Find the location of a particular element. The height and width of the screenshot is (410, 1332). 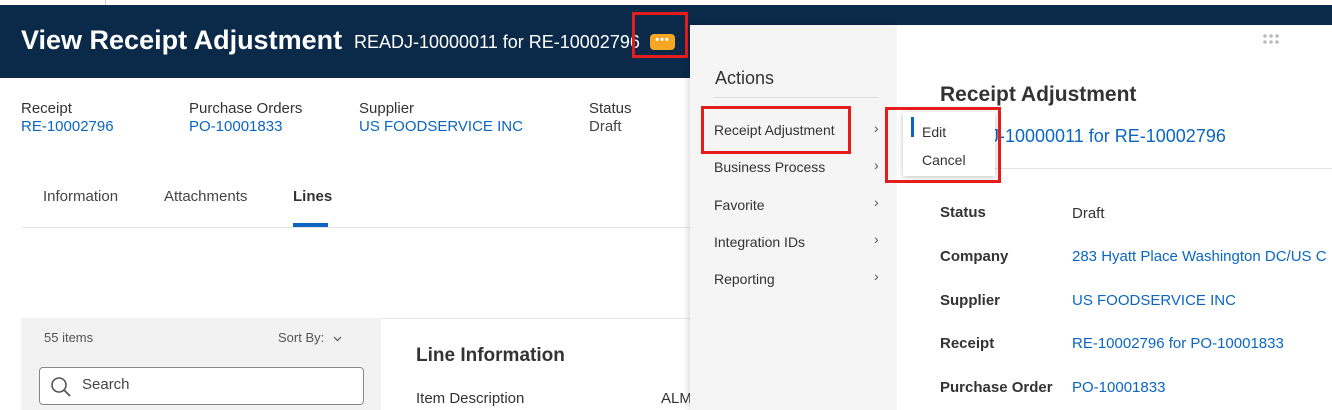

field-value-receipt: RE-10002796 for PO-10001833 is located at coordinates (1178, 343).